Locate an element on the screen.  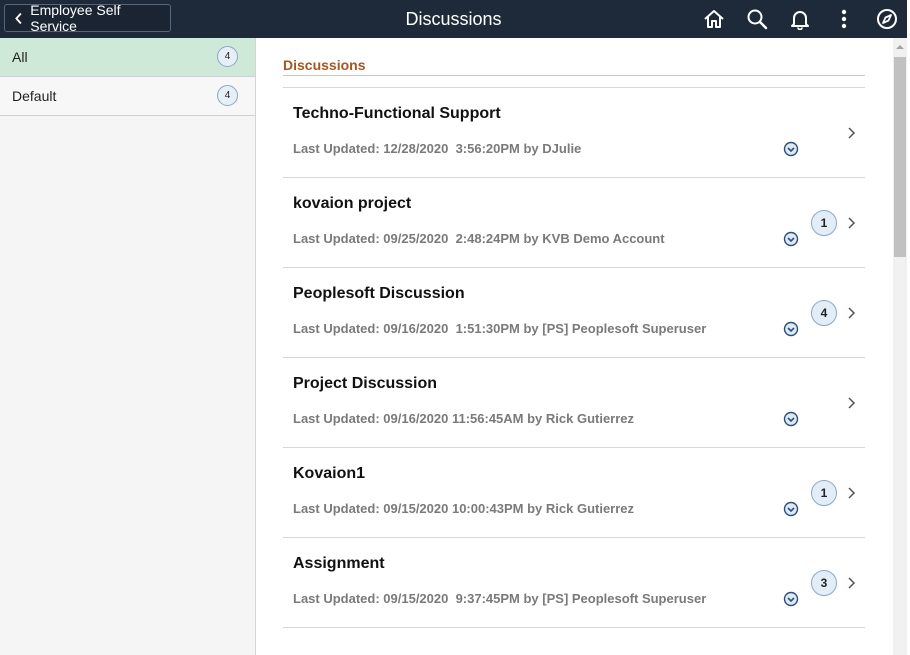
more-vertical-icon is located at coordinates (844, 19).